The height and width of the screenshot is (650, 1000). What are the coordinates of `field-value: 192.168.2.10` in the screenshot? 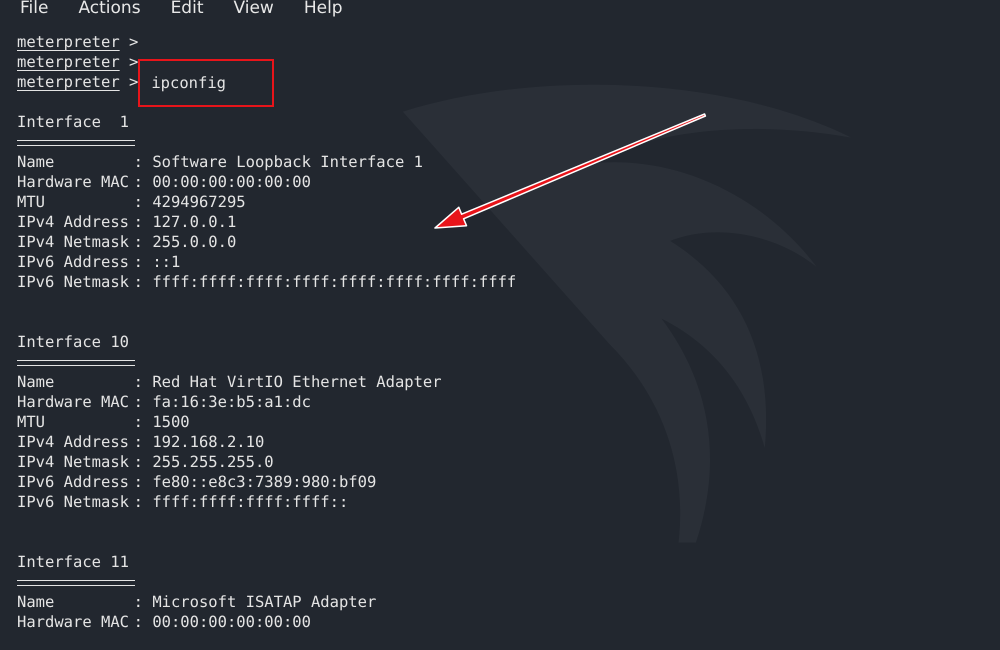 It's located at (208, 442).